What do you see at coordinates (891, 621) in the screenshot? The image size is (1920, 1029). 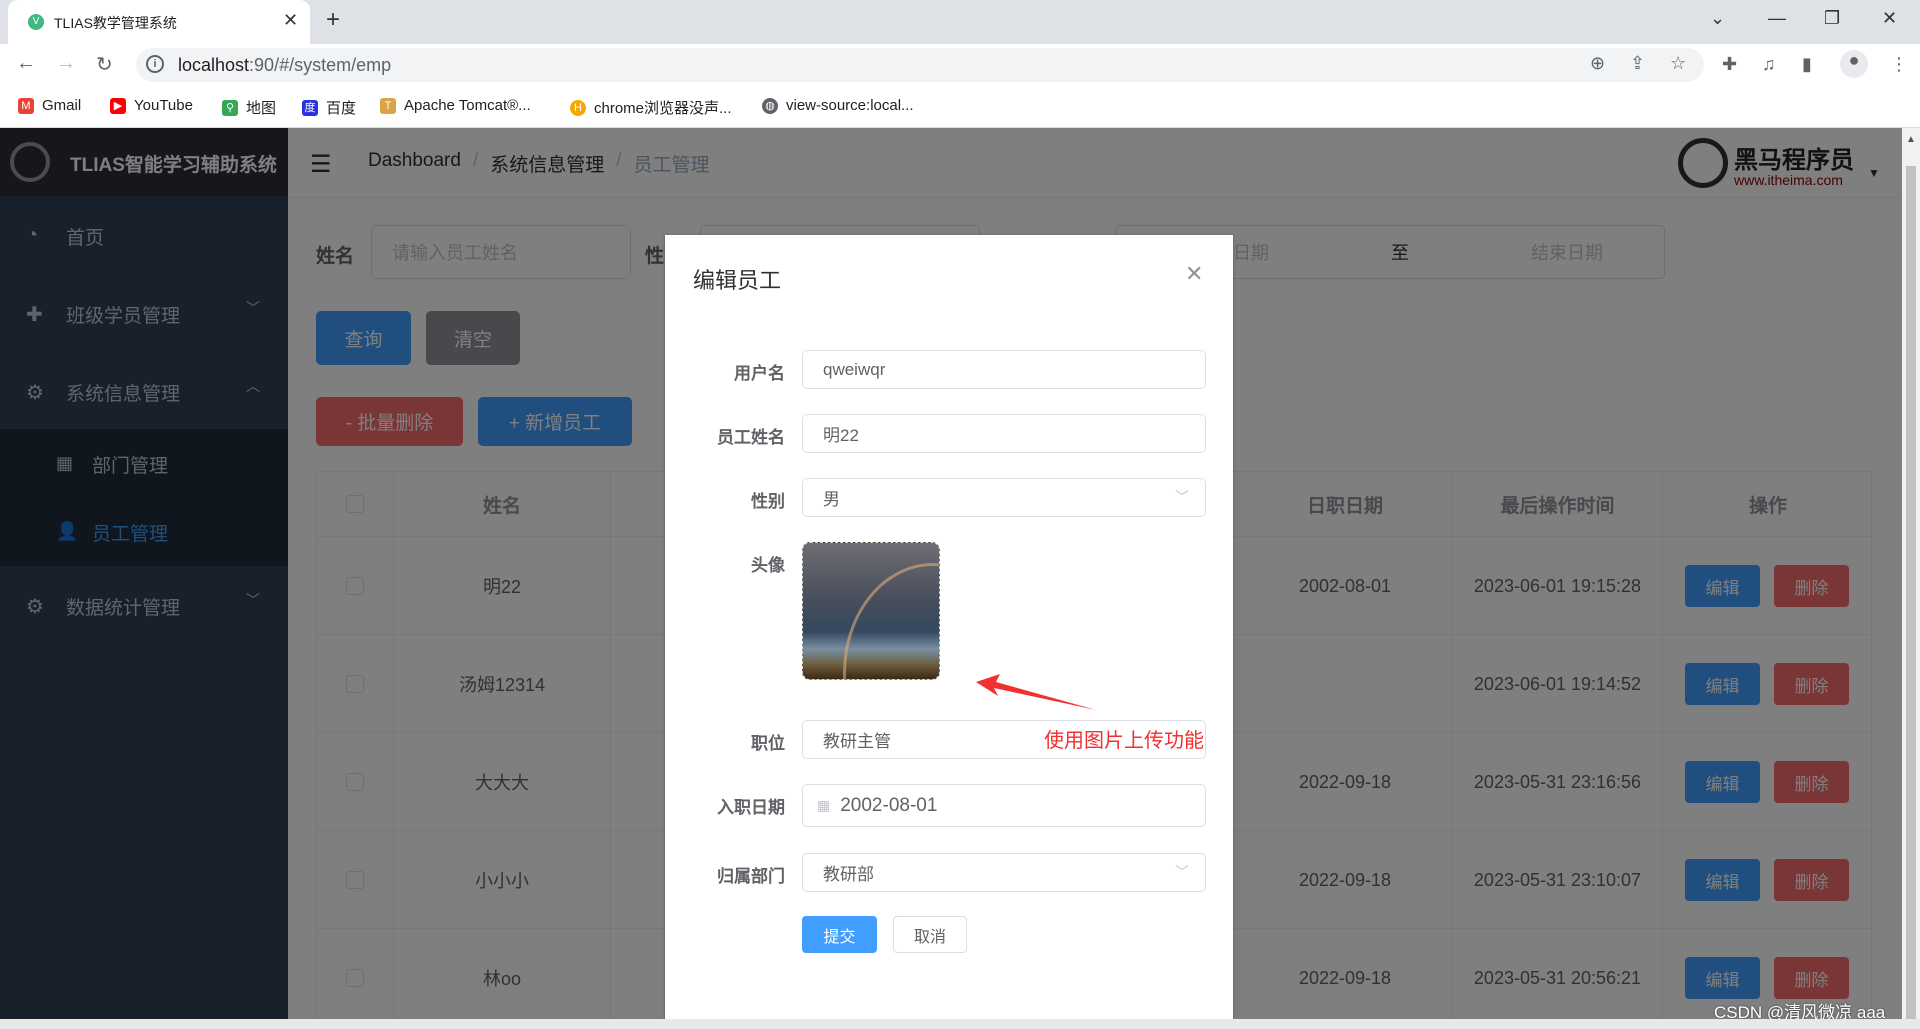 I see `rainbow-photo` at bounding box center [891, 621].